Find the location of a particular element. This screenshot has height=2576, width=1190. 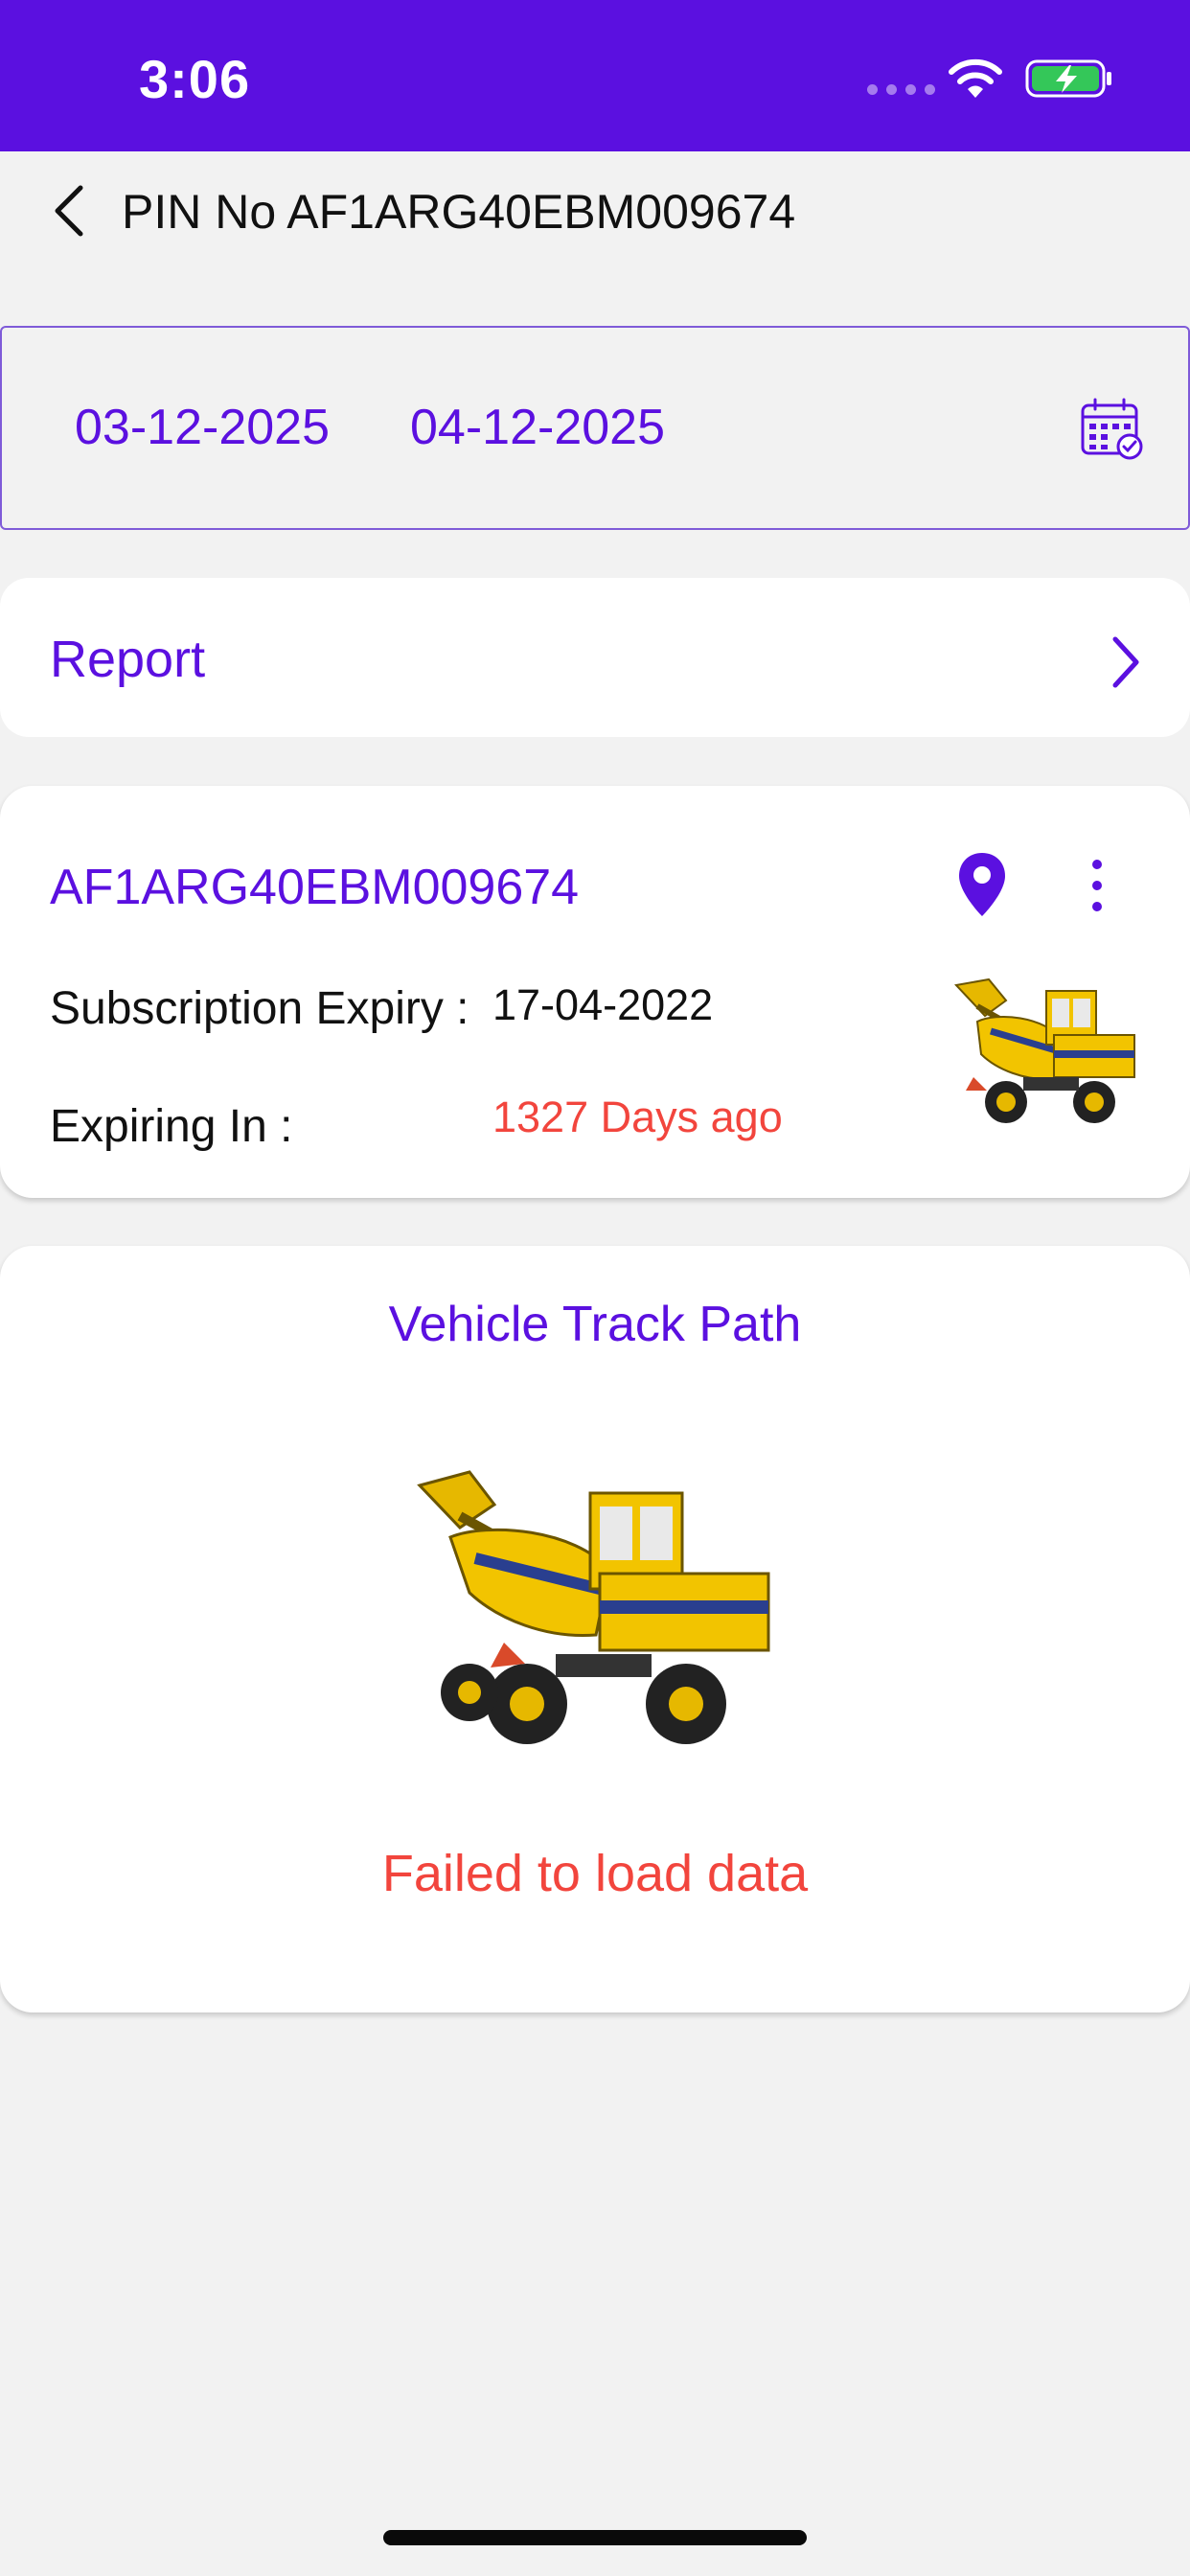

vehicle-image is located at coordinates (1044, 1050).